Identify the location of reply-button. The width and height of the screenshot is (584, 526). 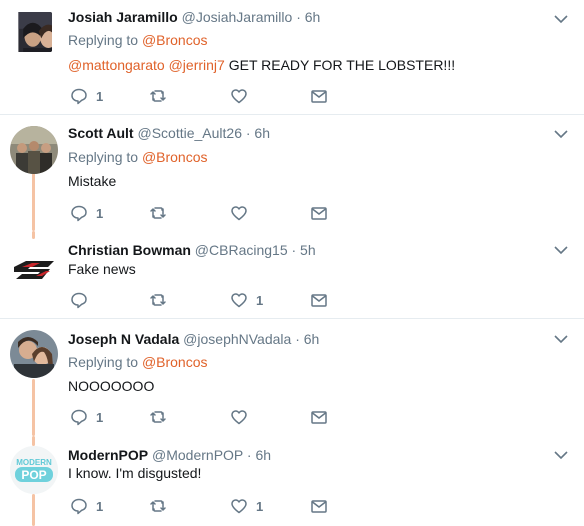
(79, 300).